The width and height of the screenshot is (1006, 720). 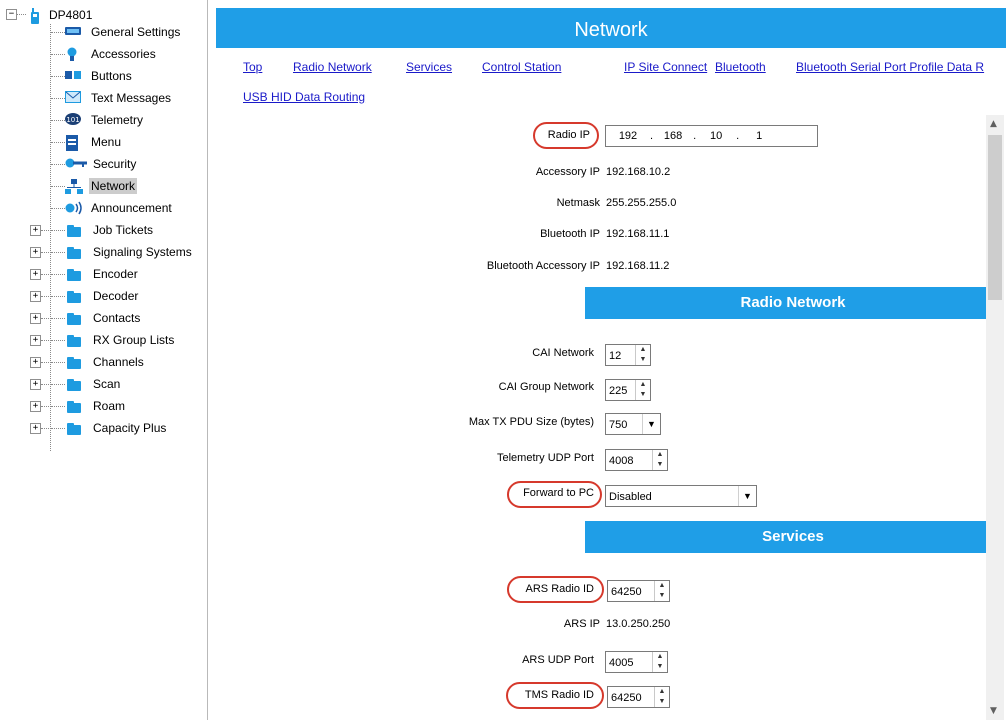 What do you see at coordinates (665, 67) in the screenshot?
I see `link-ip-site-connect: IP Site Connect` at bounding box center [665, 67].